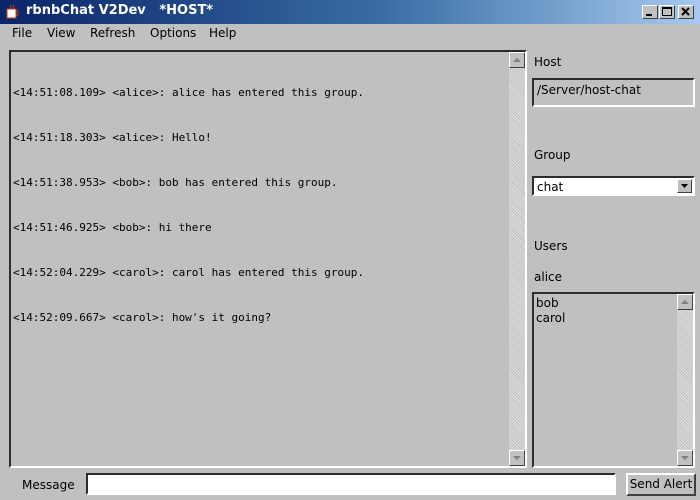  What do you see at coordinates (517, 259) in the screenshot?
I see `chat-scrollbar` at bounding box center [517, 259].